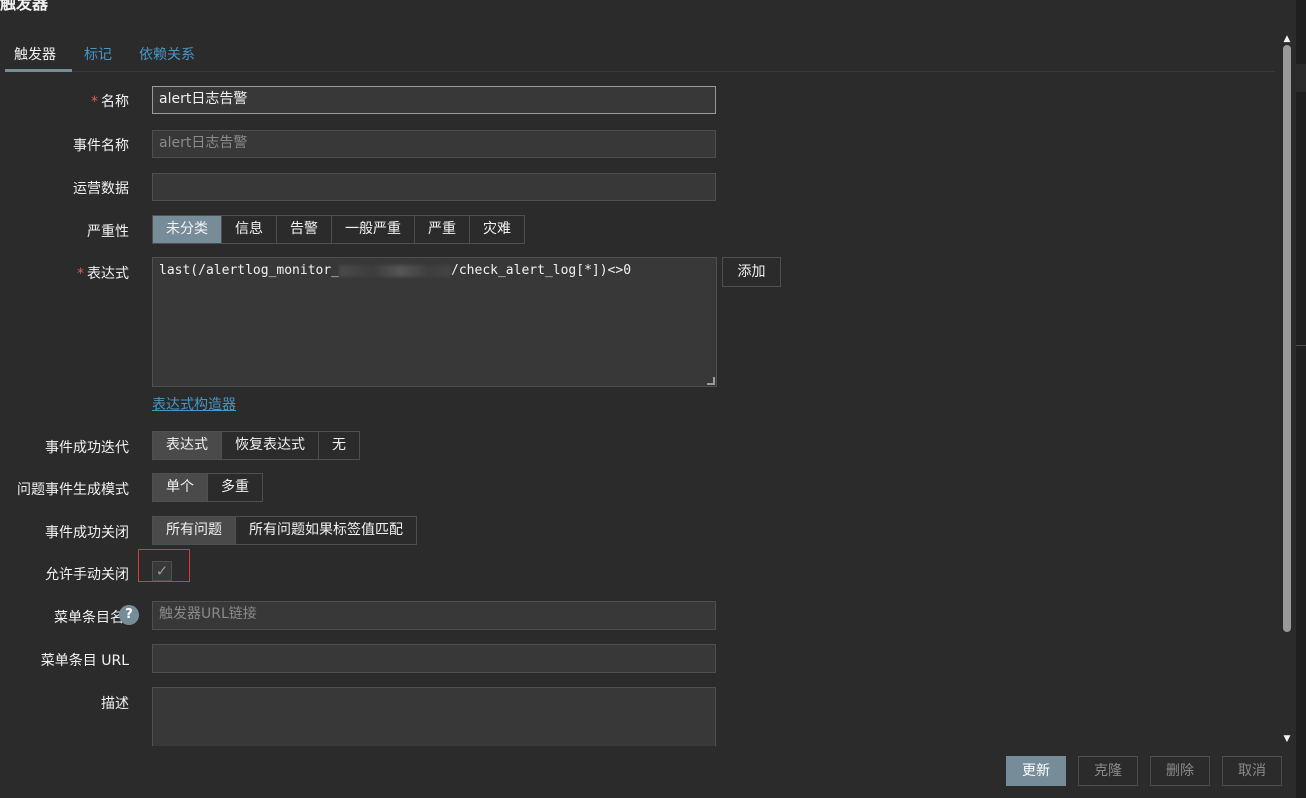 Image resolution: width=1306 pixels, height=798 pixels. Describe the element at coordinates (373, 229) in the screenshot. I see `severity-average: 一般严重` at that location.